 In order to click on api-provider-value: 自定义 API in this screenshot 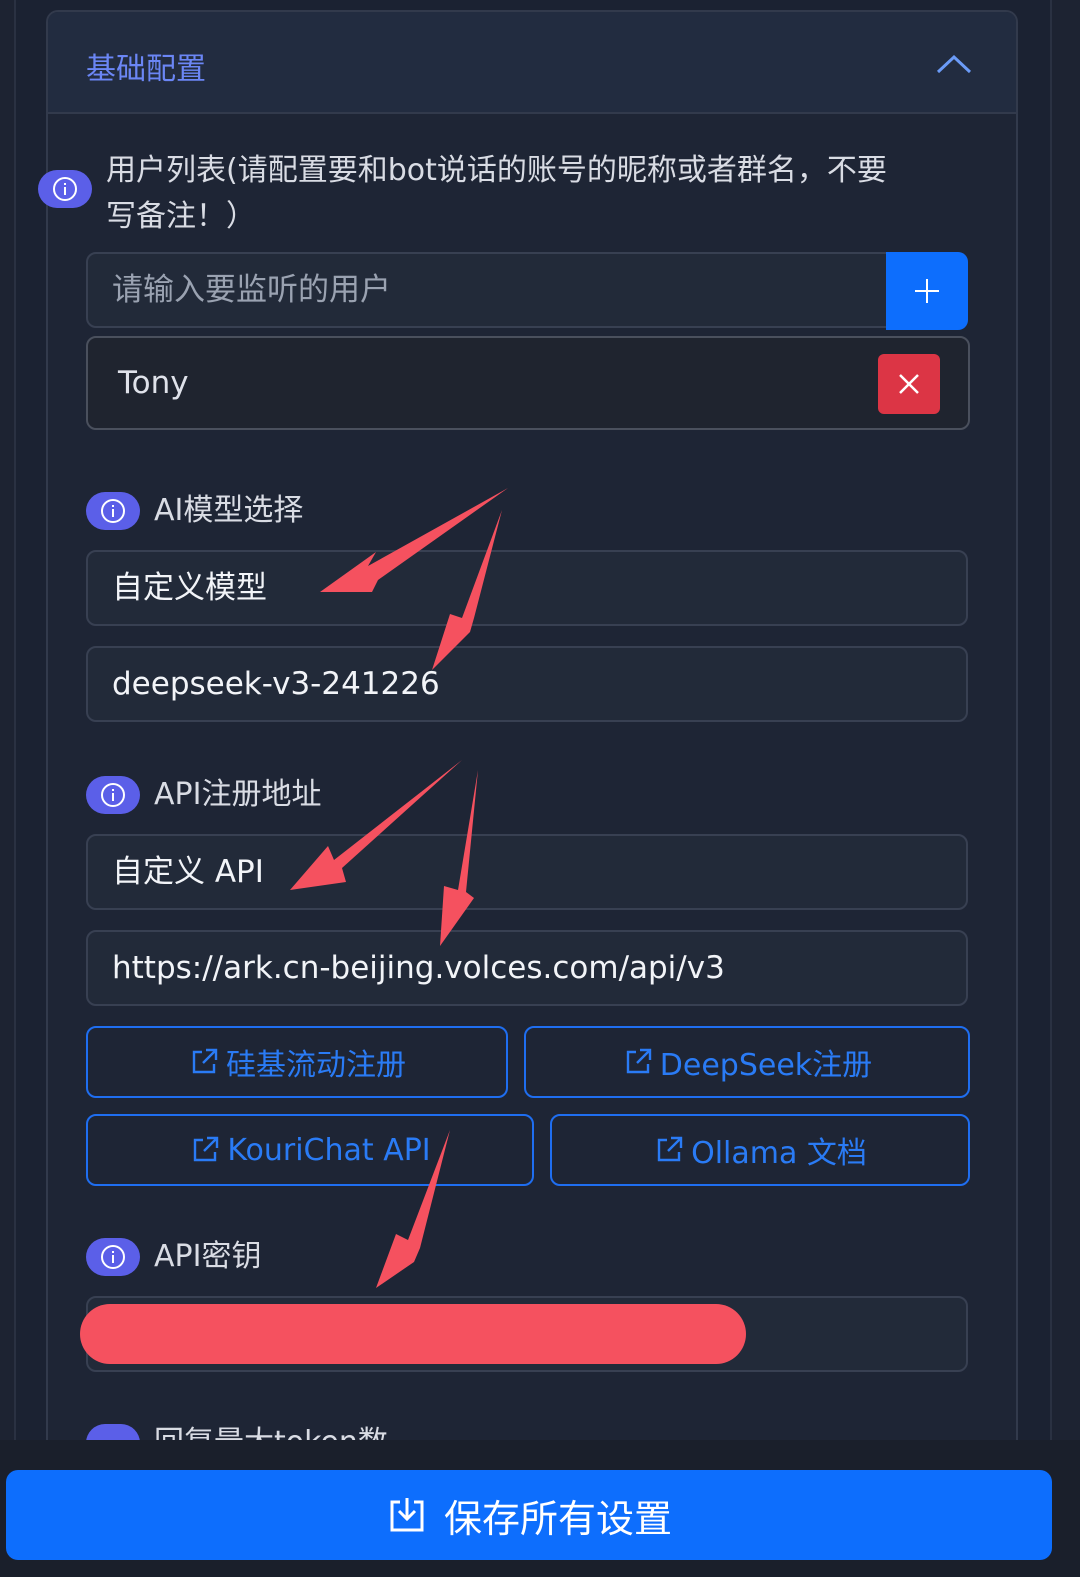, I will do `click(188, 872)`.